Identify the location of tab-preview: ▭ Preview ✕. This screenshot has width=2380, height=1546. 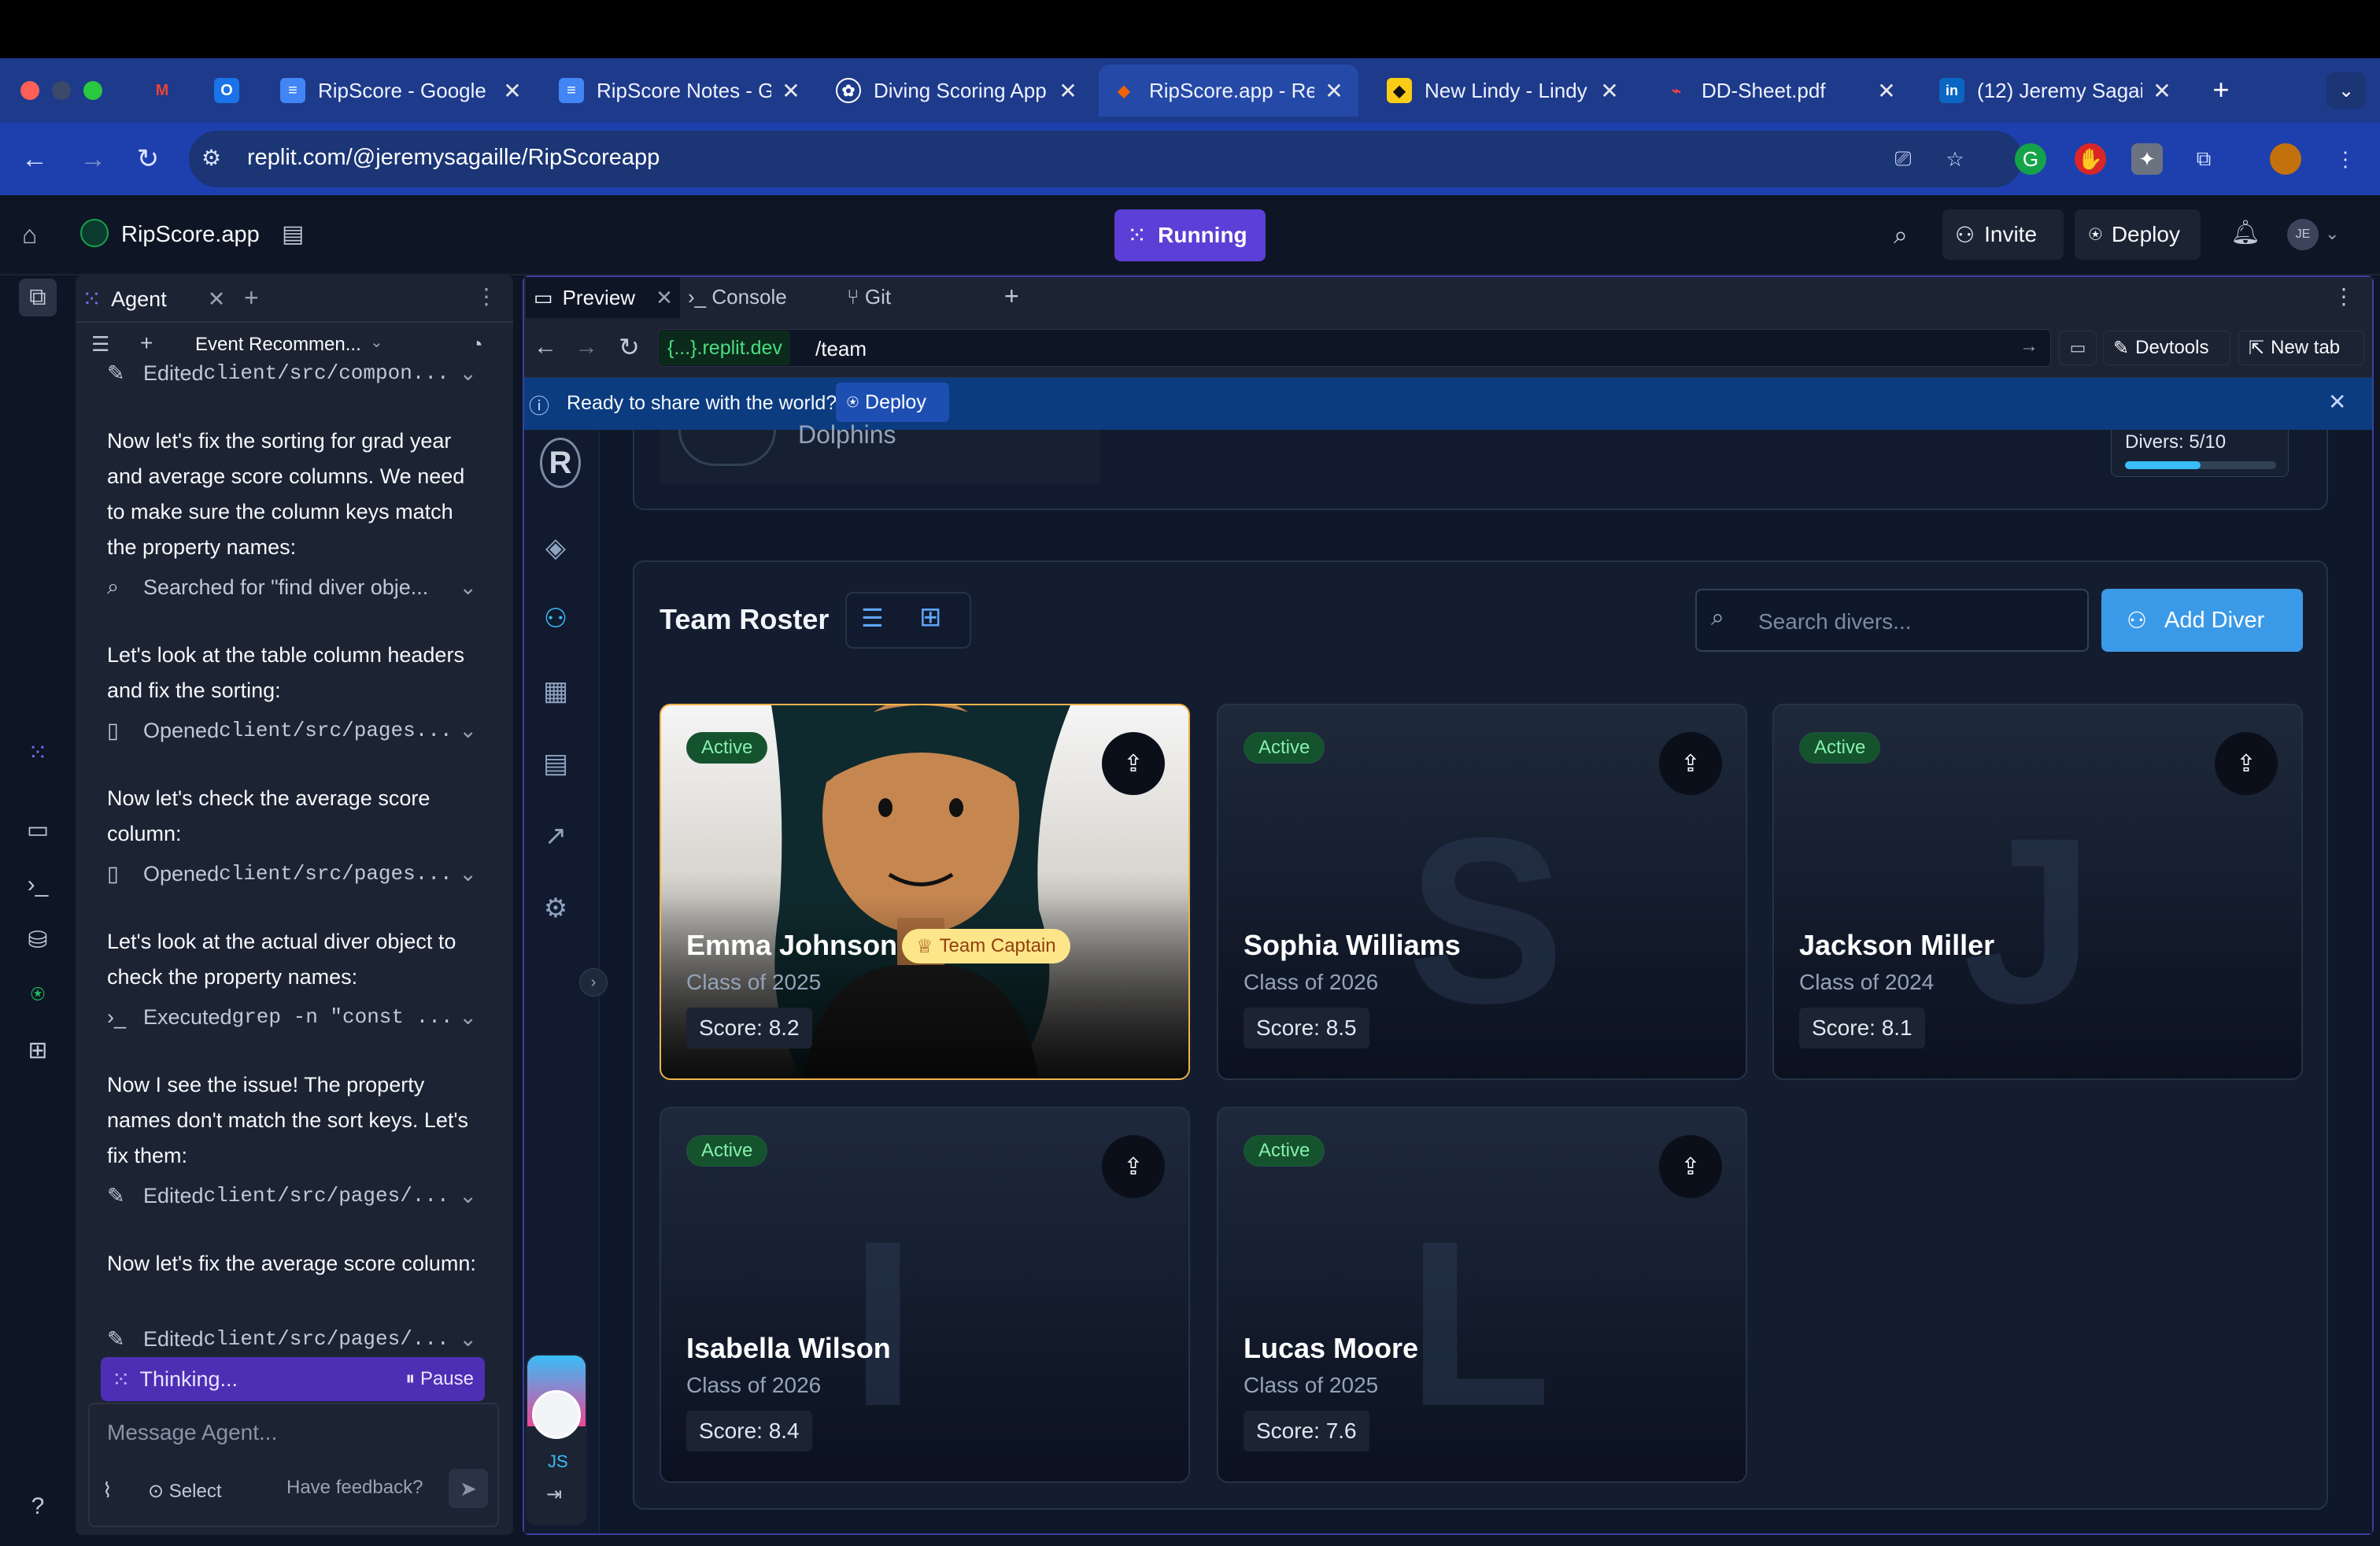
(603, 297).